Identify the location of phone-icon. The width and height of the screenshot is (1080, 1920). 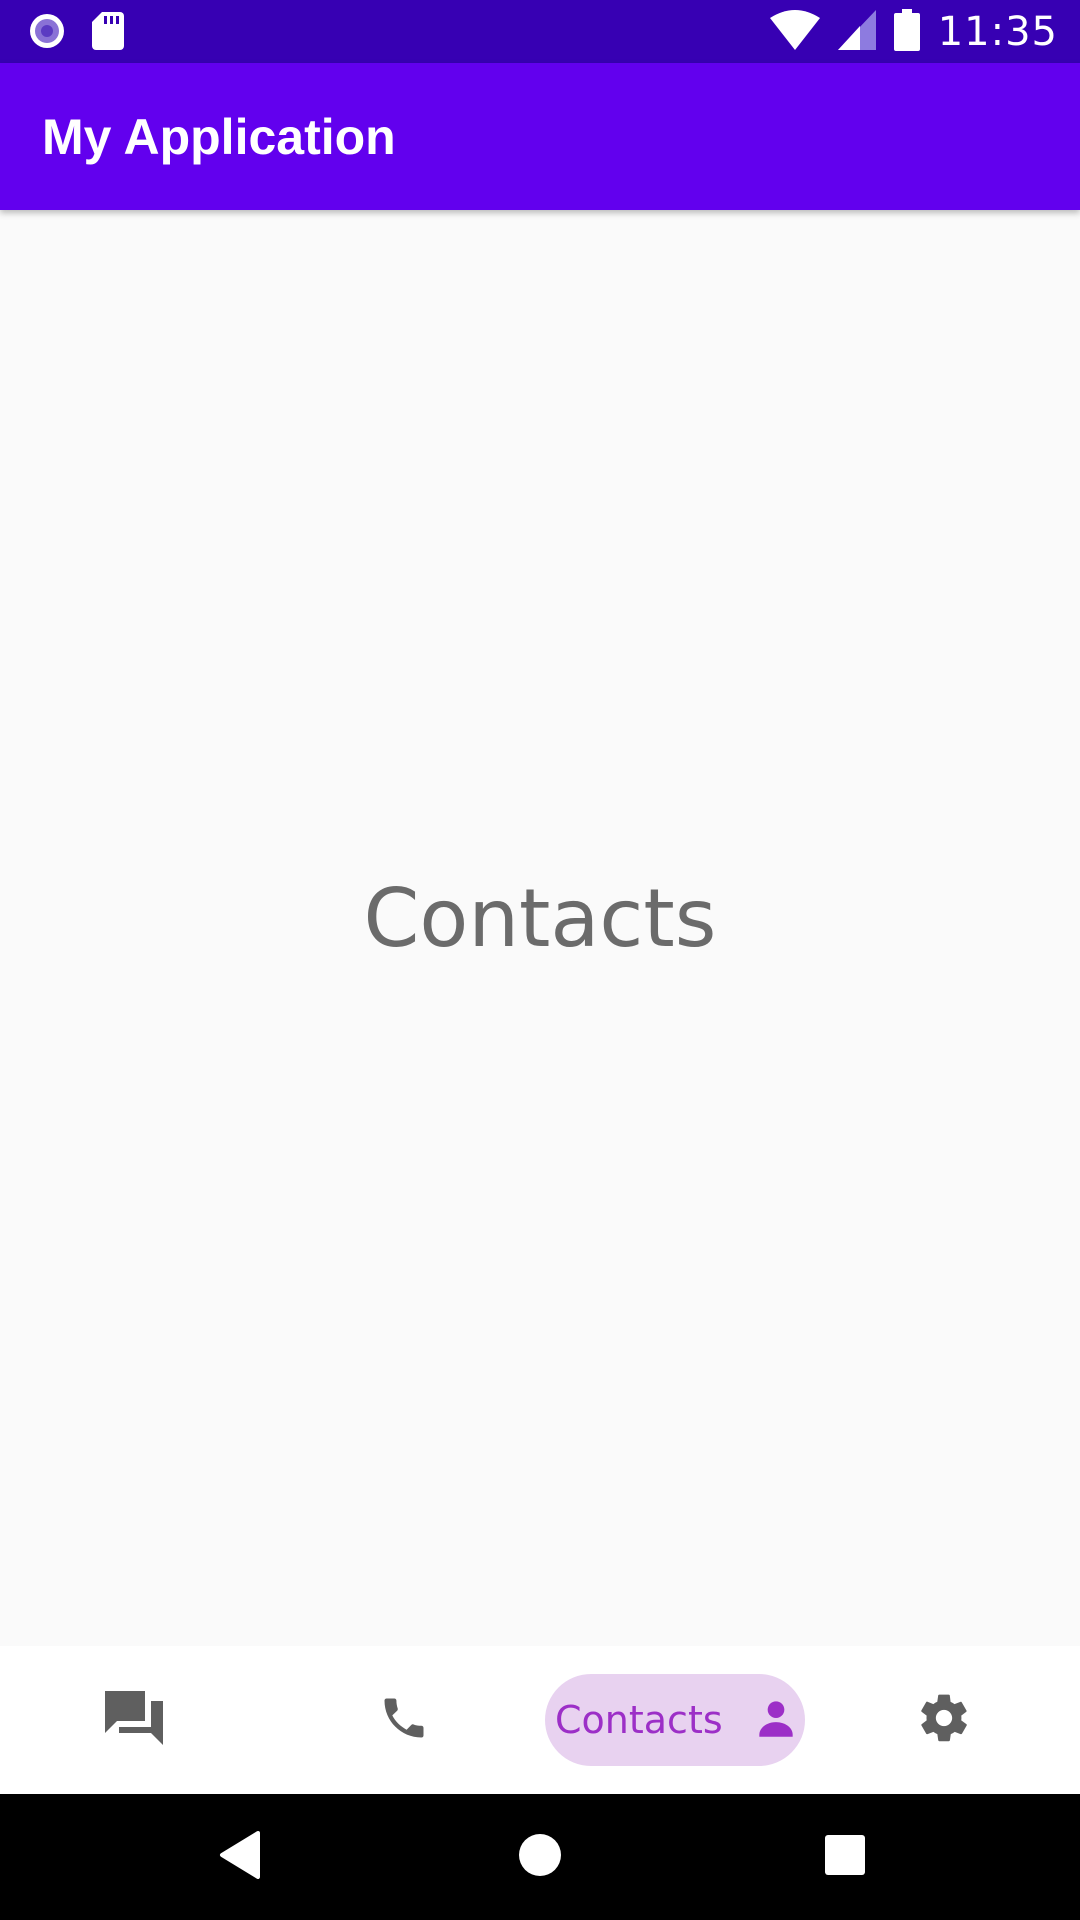
(404, 1720).